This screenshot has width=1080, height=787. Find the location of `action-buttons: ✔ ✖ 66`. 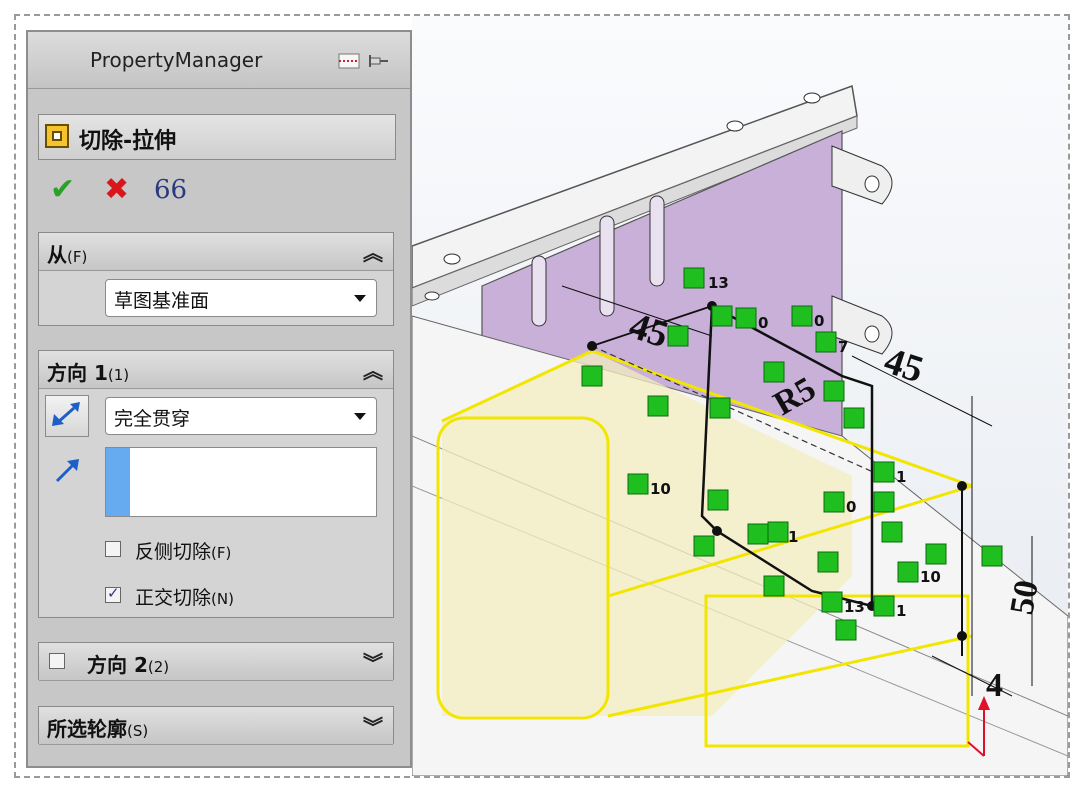

action-buttons: ✔ ✖ 66 is located at coordinates (146, 190).